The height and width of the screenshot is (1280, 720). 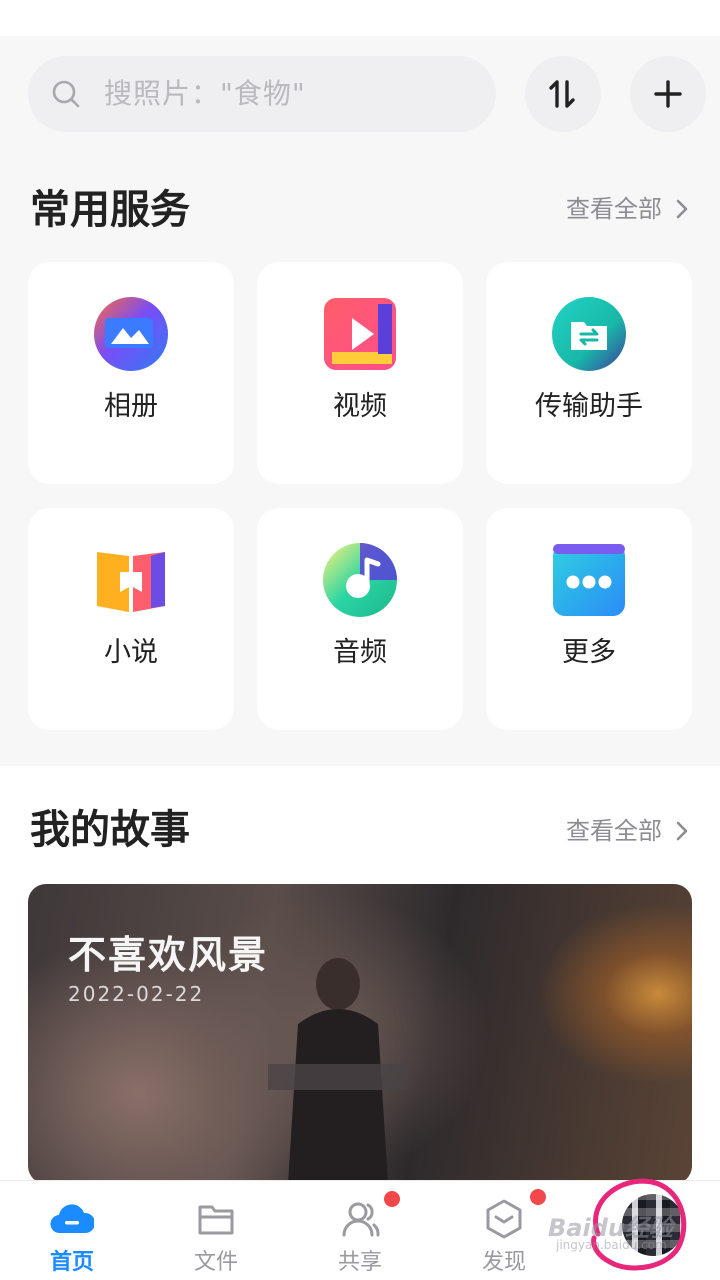 I want to click on audio-icon, so click(x=360, y=580).